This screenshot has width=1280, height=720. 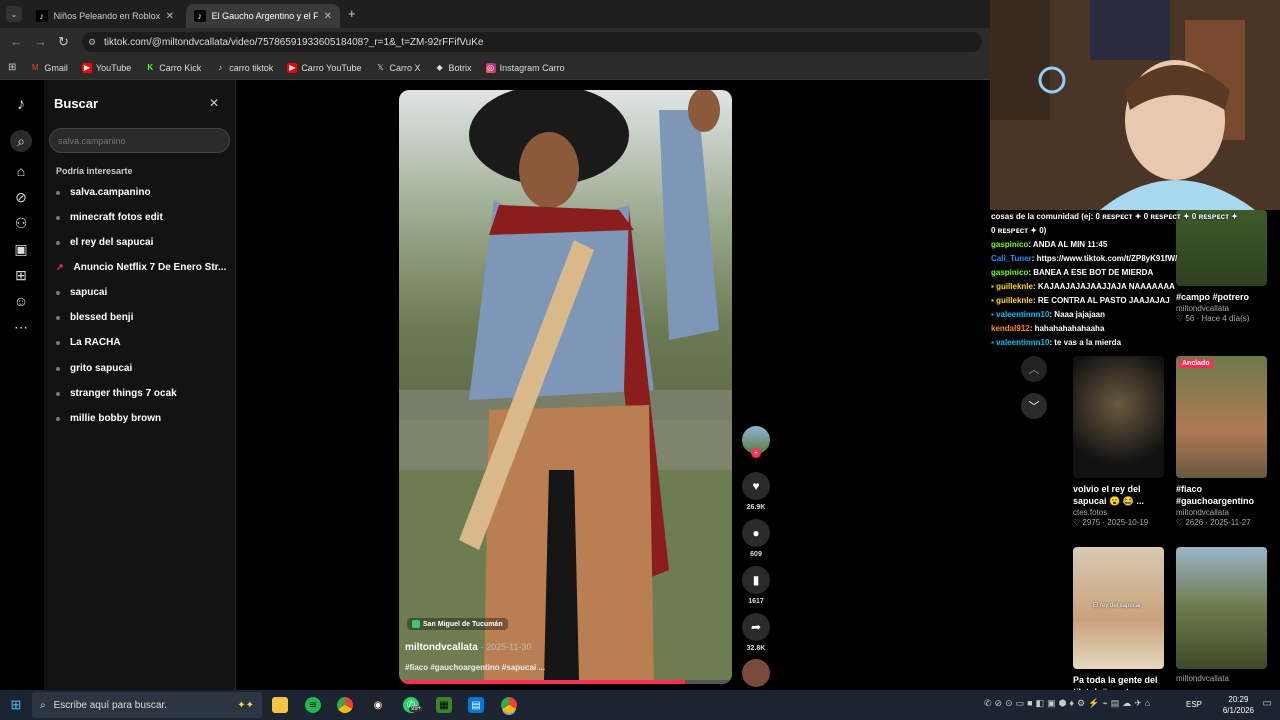 I want to click on bookmark-carro-youtube: ▶ Carro YouTube, so click(x=324, y=67).